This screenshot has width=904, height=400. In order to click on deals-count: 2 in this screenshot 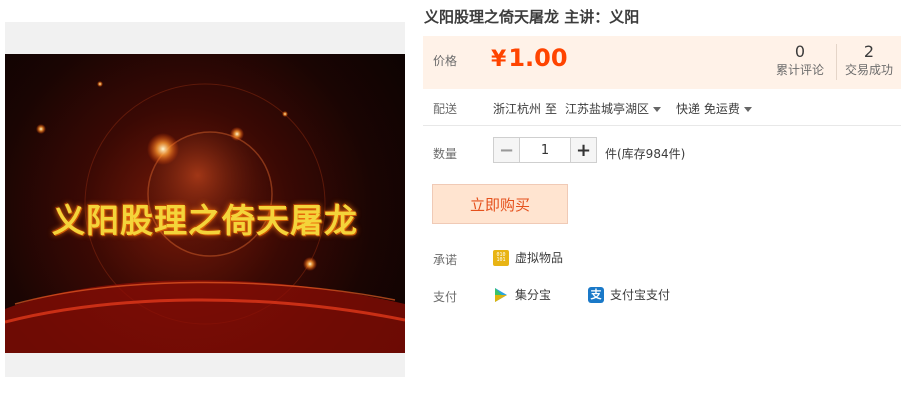, I will do `click(869, 51)`.